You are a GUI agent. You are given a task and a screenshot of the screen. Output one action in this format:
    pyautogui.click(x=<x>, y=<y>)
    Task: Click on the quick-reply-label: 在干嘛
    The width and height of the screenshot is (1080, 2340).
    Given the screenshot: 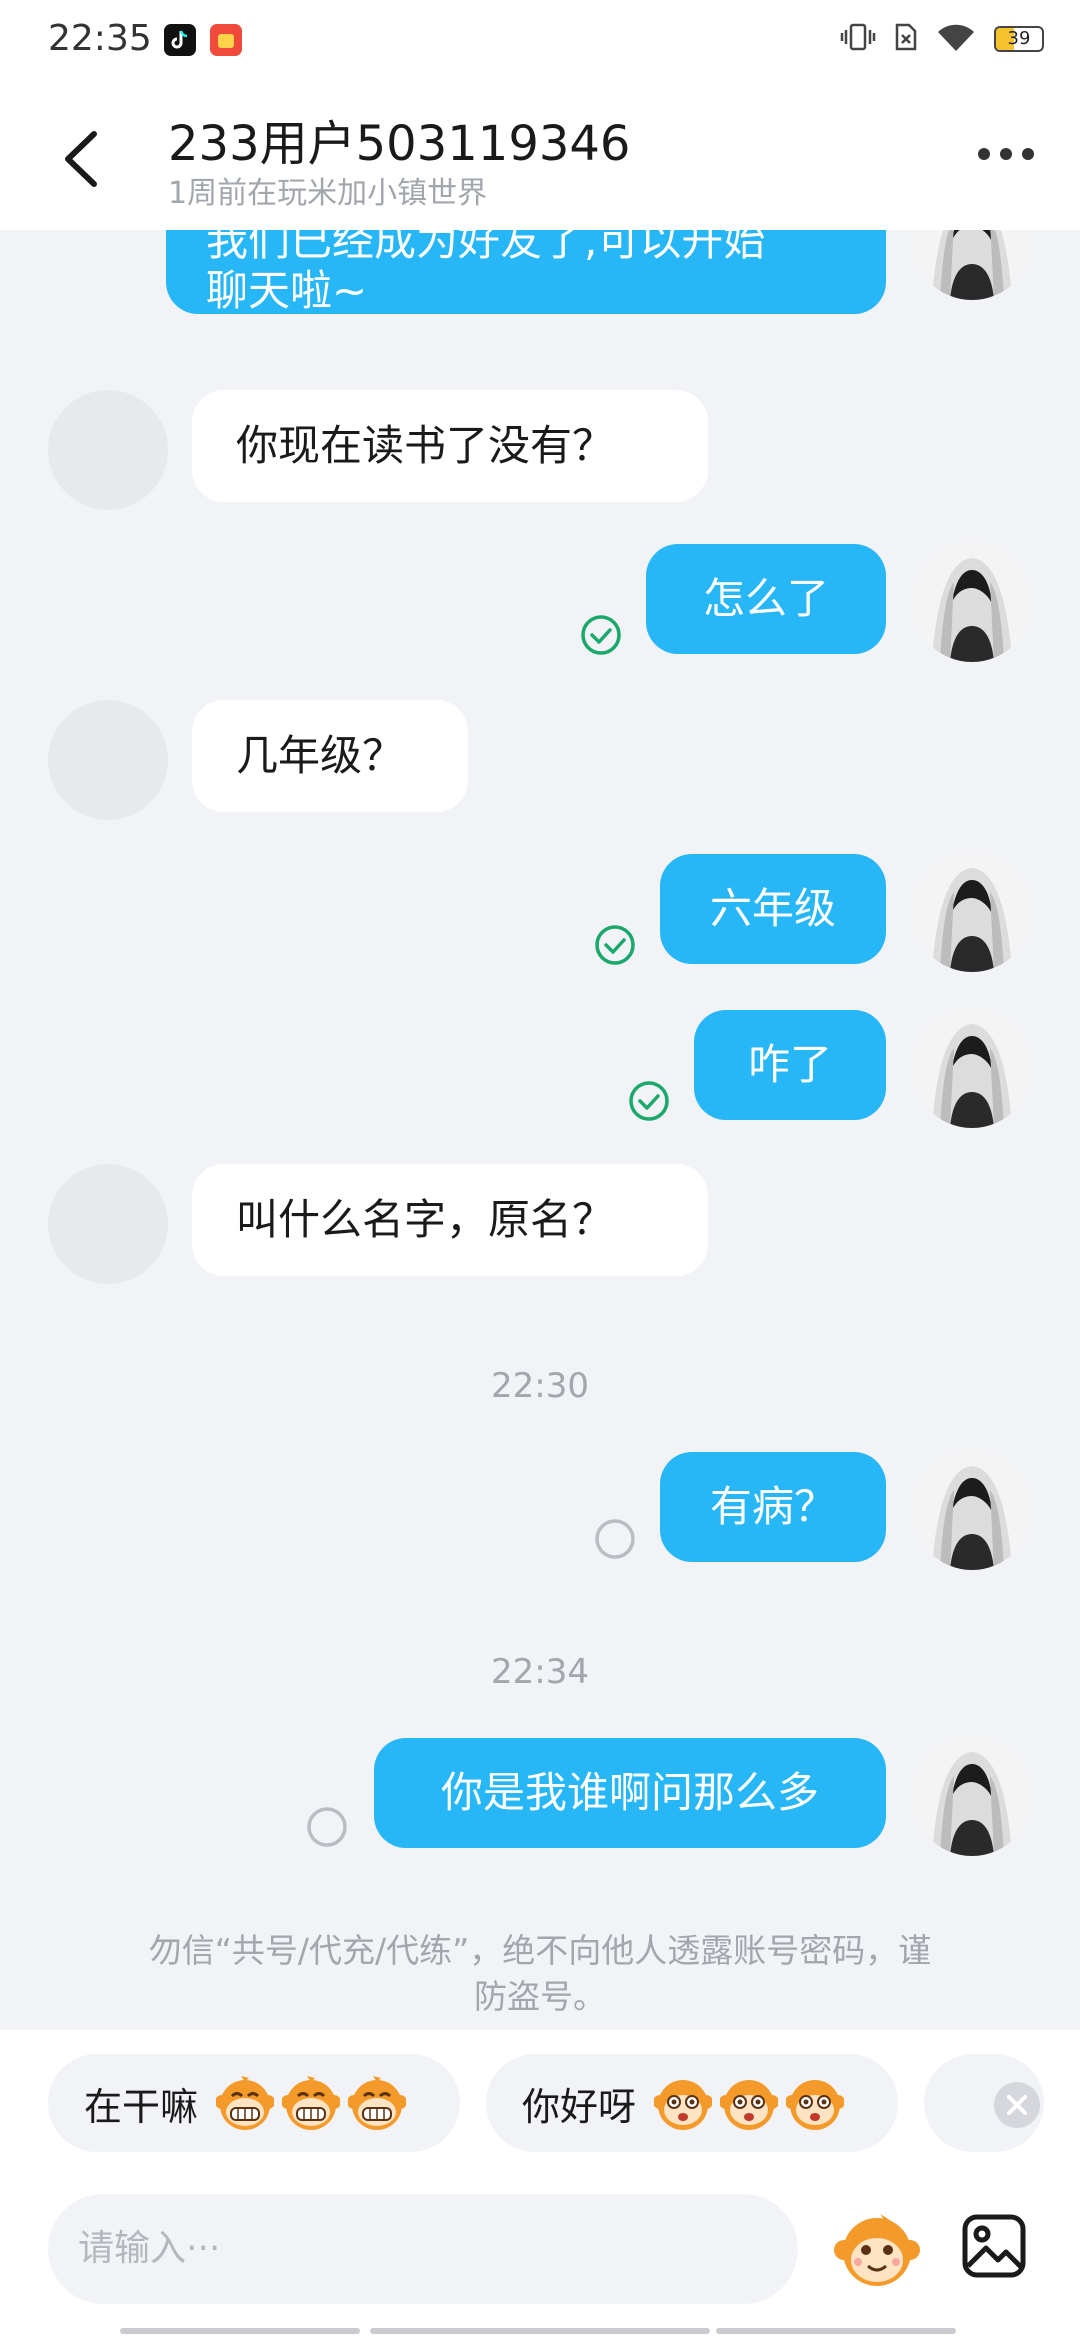 What is the action you would take?
    pyautogui.click(x=141, y=2106)
    